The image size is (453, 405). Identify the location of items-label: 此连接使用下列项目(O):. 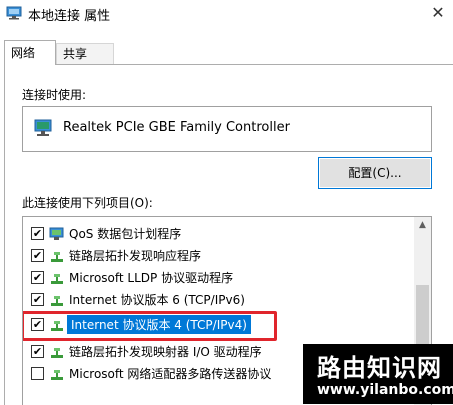
(87, 203).